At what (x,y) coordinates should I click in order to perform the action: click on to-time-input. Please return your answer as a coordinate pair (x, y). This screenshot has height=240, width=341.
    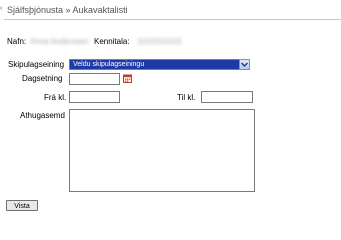
    Looking at the image, I should click on (227, 97).